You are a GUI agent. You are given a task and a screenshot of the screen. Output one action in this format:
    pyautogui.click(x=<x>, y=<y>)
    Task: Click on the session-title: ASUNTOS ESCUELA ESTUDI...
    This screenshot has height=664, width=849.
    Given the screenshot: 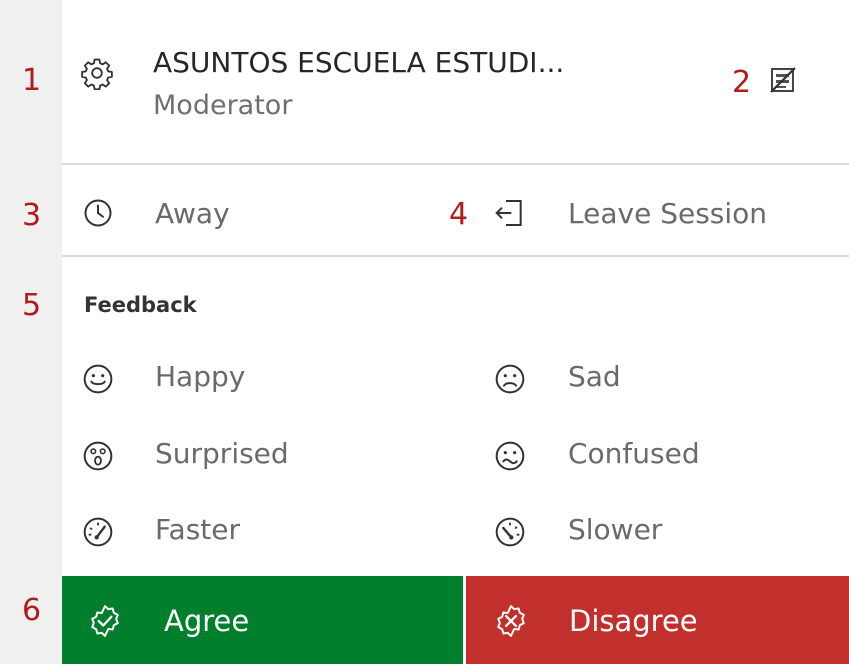 What is the action you would take?
    pyautogui.click(x=359, y=62)
    